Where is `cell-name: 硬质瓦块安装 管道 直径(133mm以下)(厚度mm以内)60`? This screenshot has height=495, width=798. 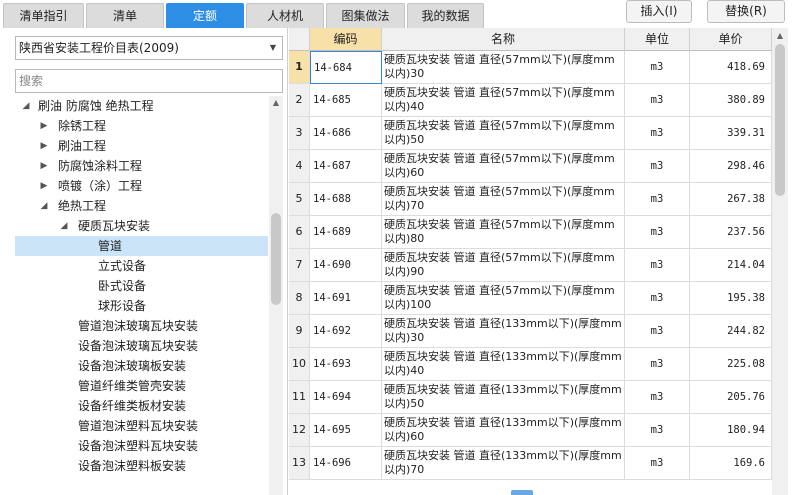 cell-name: 硬质瓦块安装 管道 直径(133mm以下)(厚度mm以内)60 is located at coordinates (503, 430).